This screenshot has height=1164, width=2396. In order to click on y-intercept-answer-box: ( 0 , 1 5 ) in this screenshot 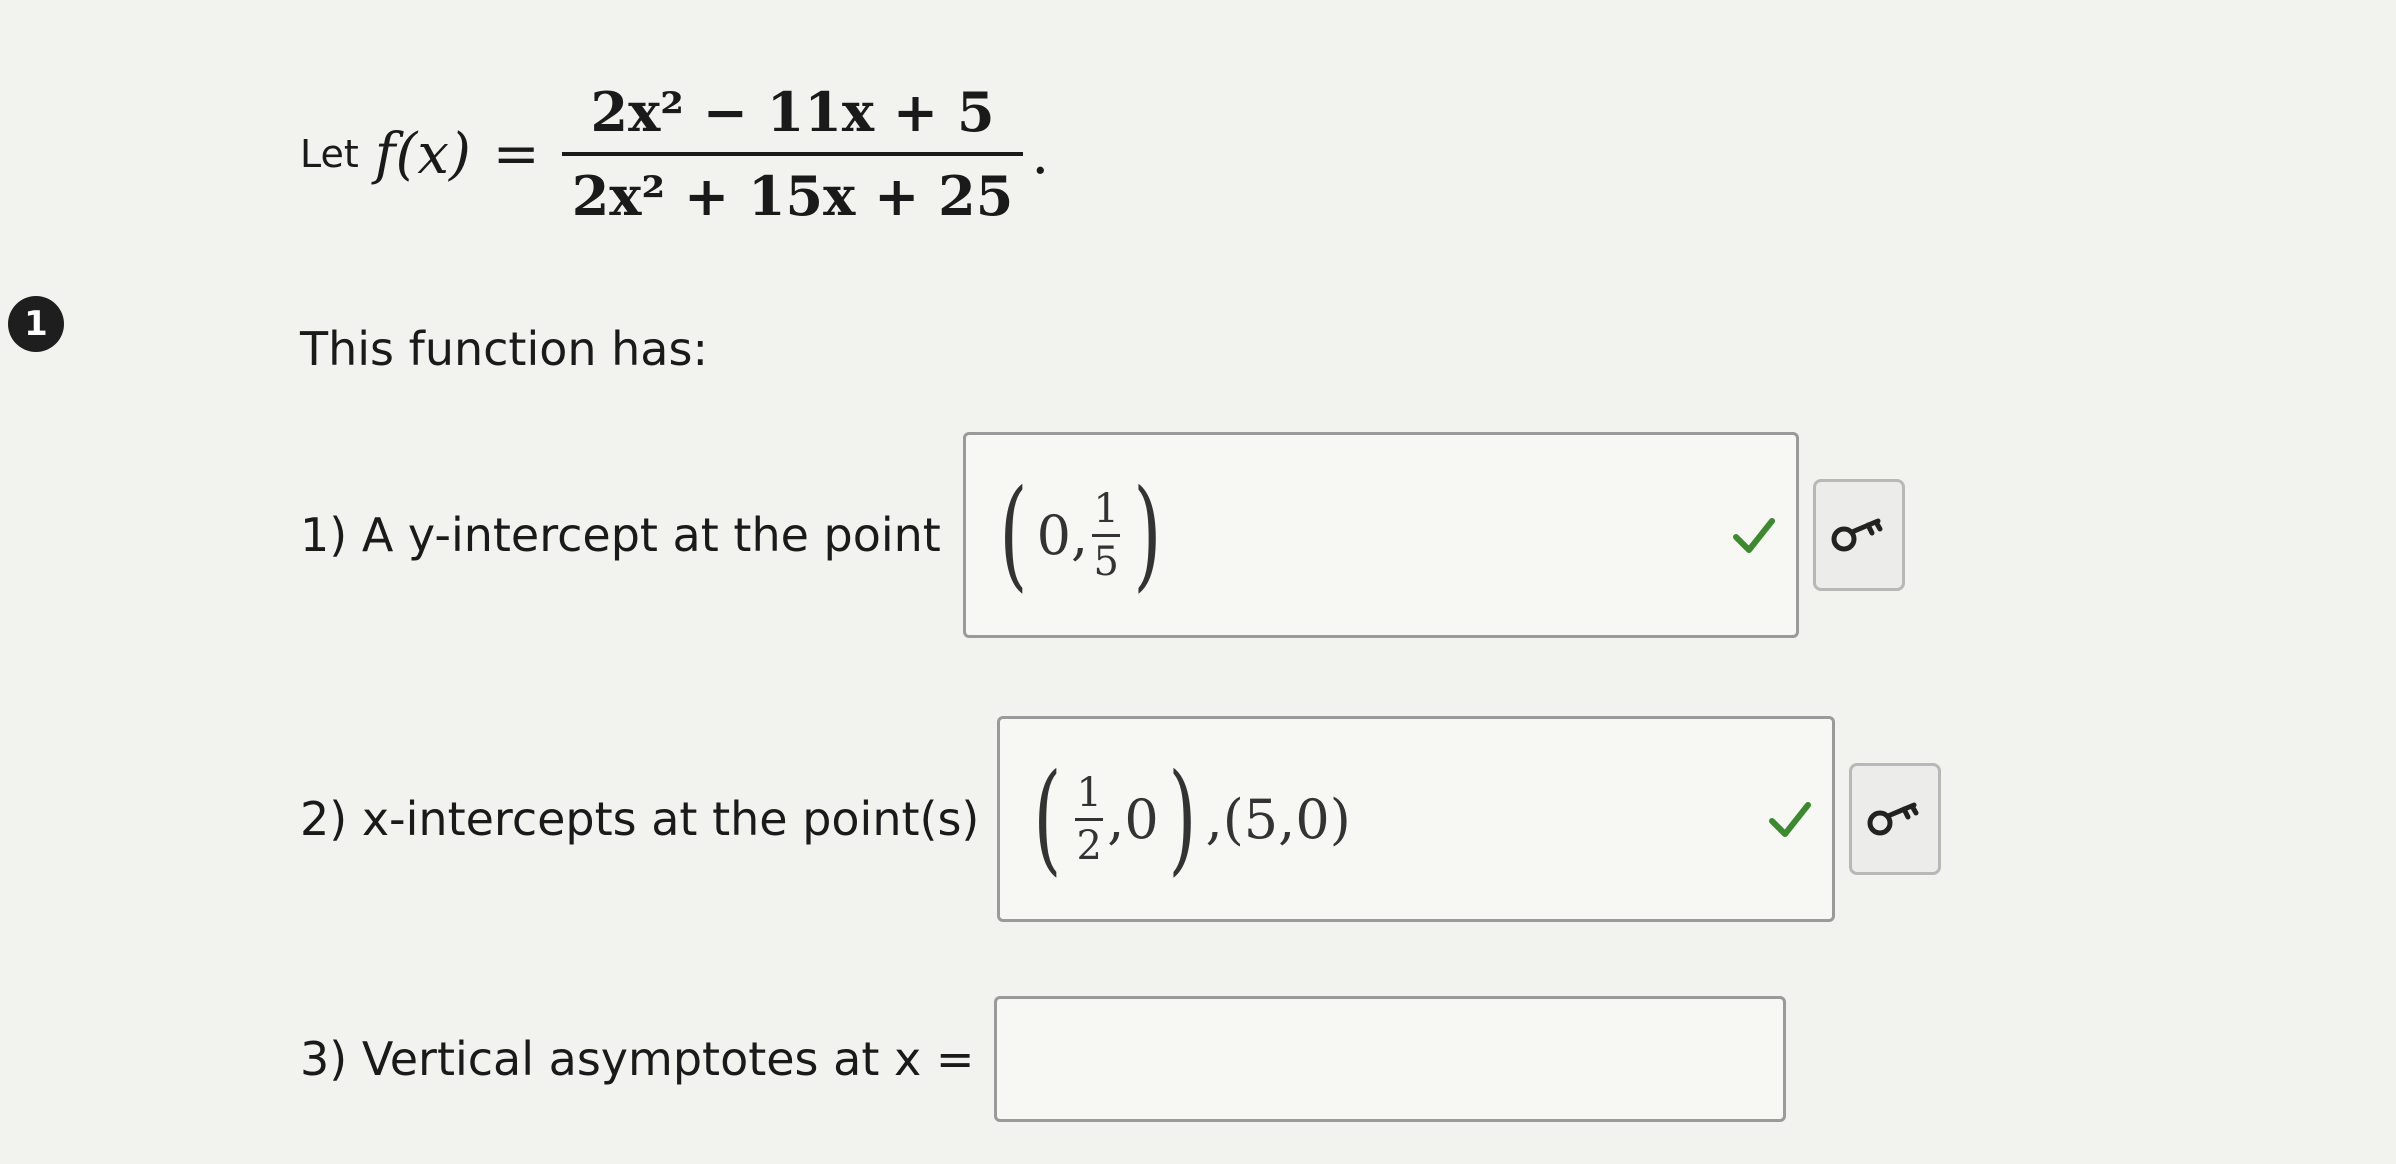, I will do `click(1380, 535)`.